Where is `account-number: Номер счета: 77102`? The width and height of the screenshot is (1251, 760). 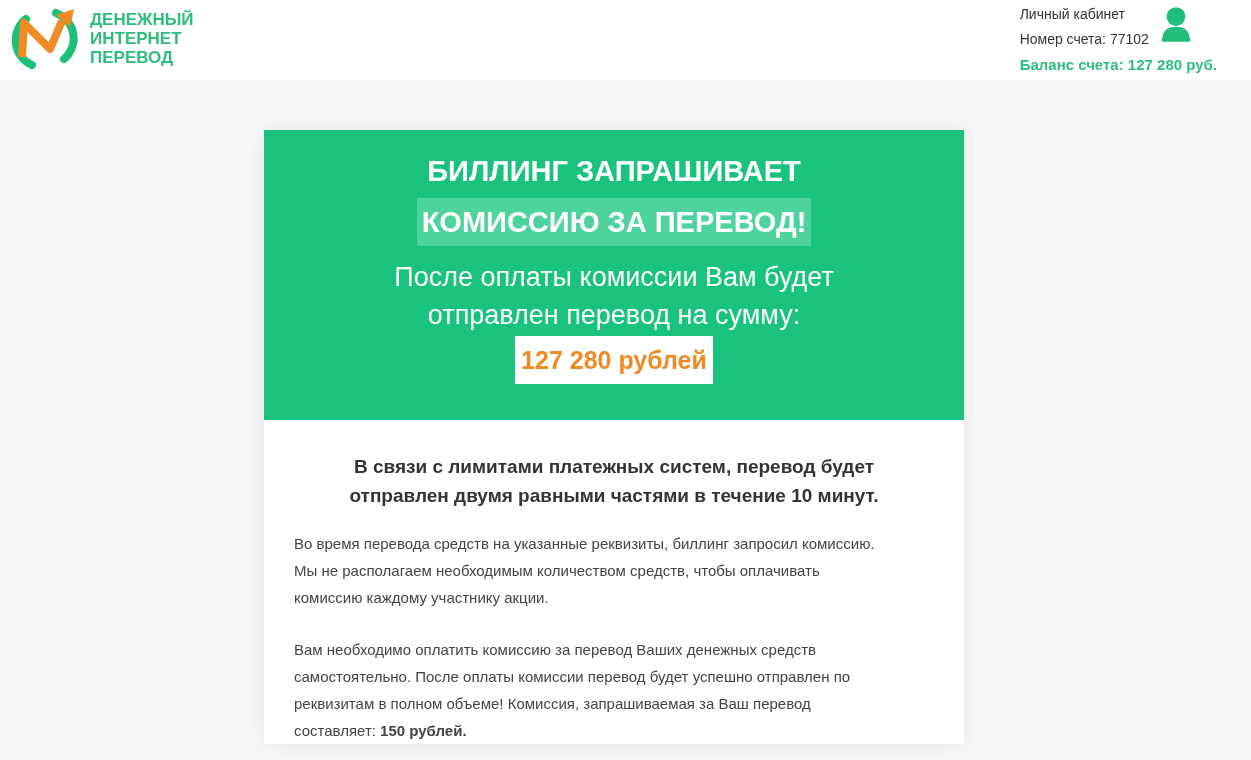
account-number: Номер счета: 77102 is located at coordinates (1084, 39).